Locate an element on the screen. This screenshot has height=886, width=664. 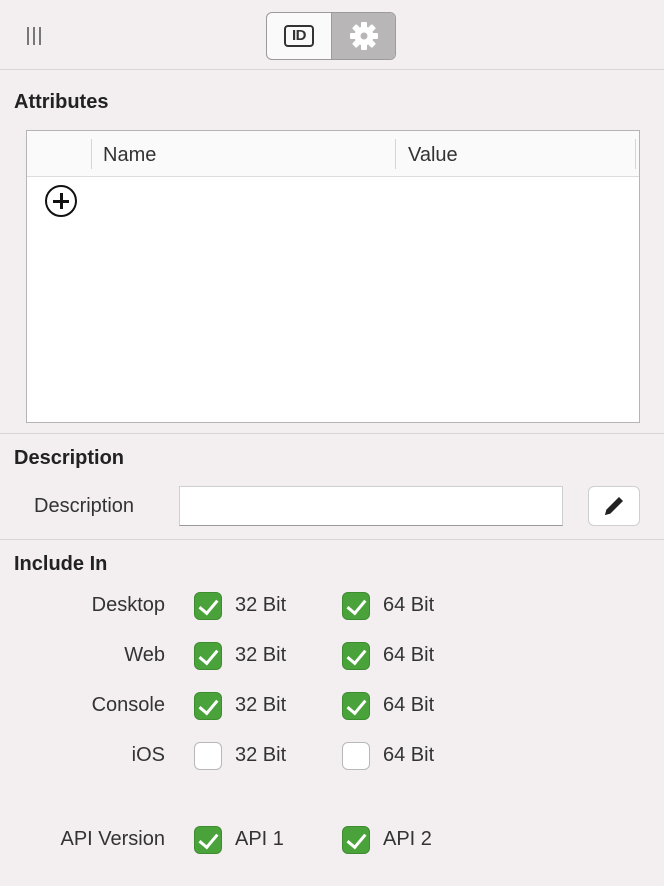
ios-32bit-checkbox is located at coordinates (208, 756).